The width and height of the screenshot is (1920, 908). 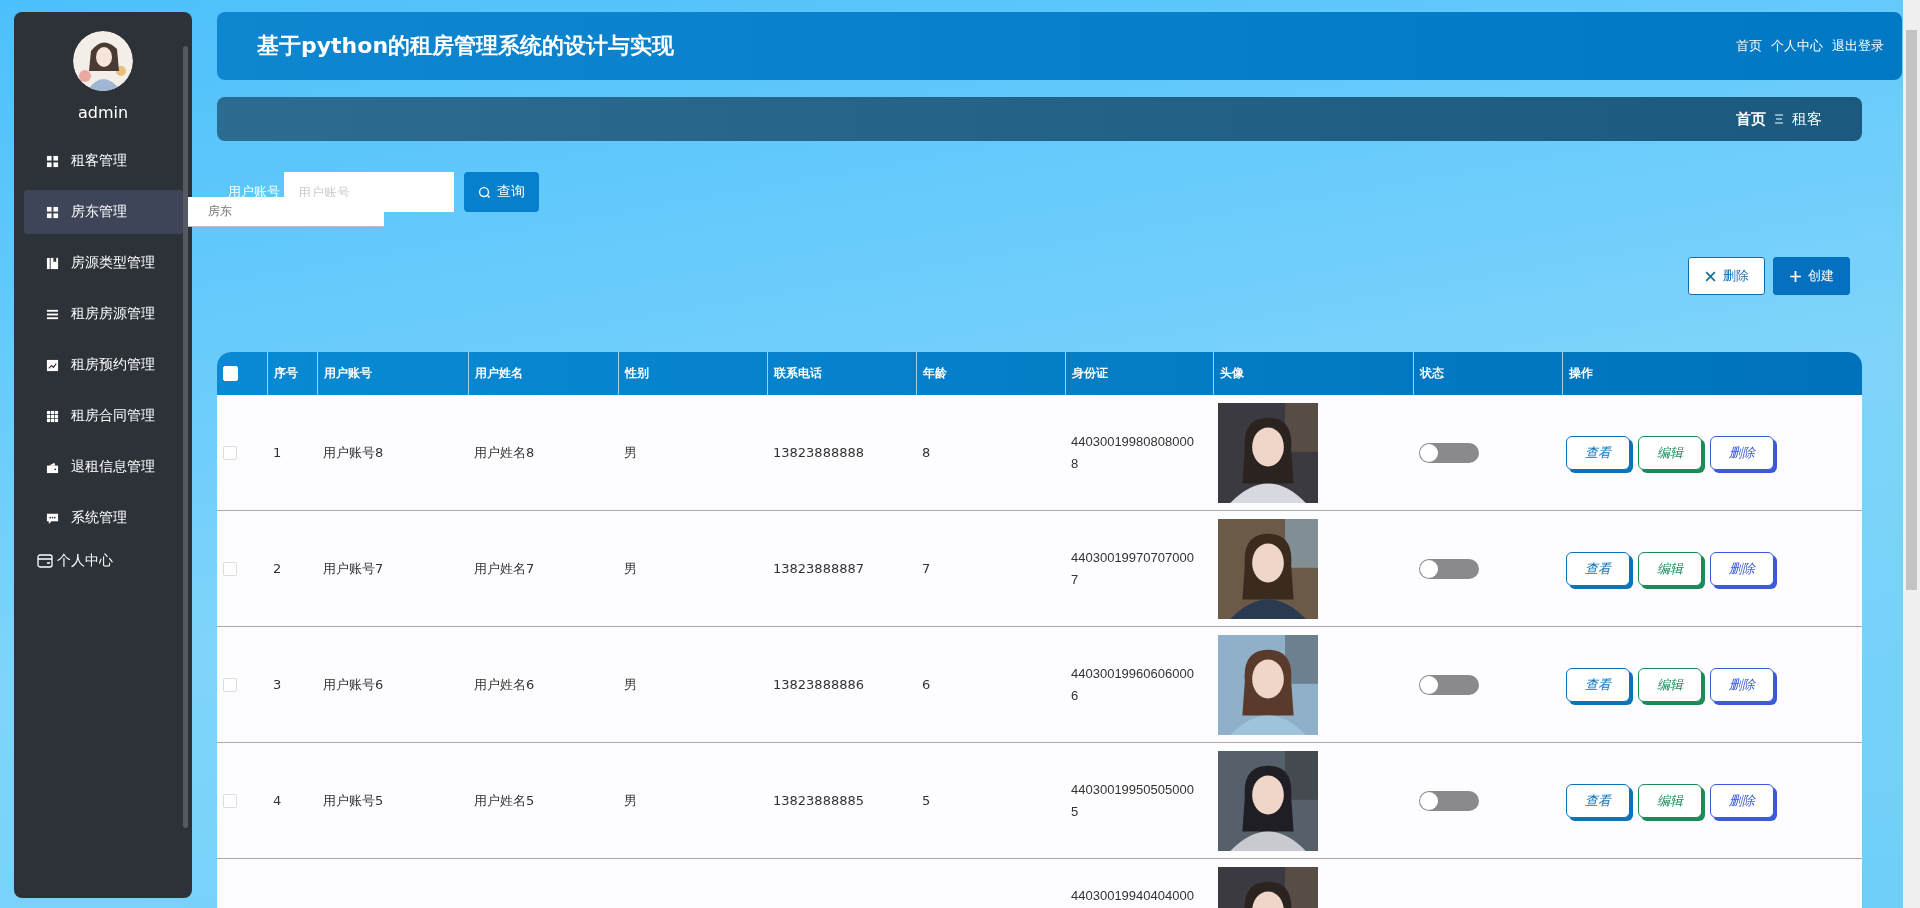 What do you see at coordinates (353, 684) in the screenshot?
I see `table-cell: 用户账号6` at bounding box center [353, 684].